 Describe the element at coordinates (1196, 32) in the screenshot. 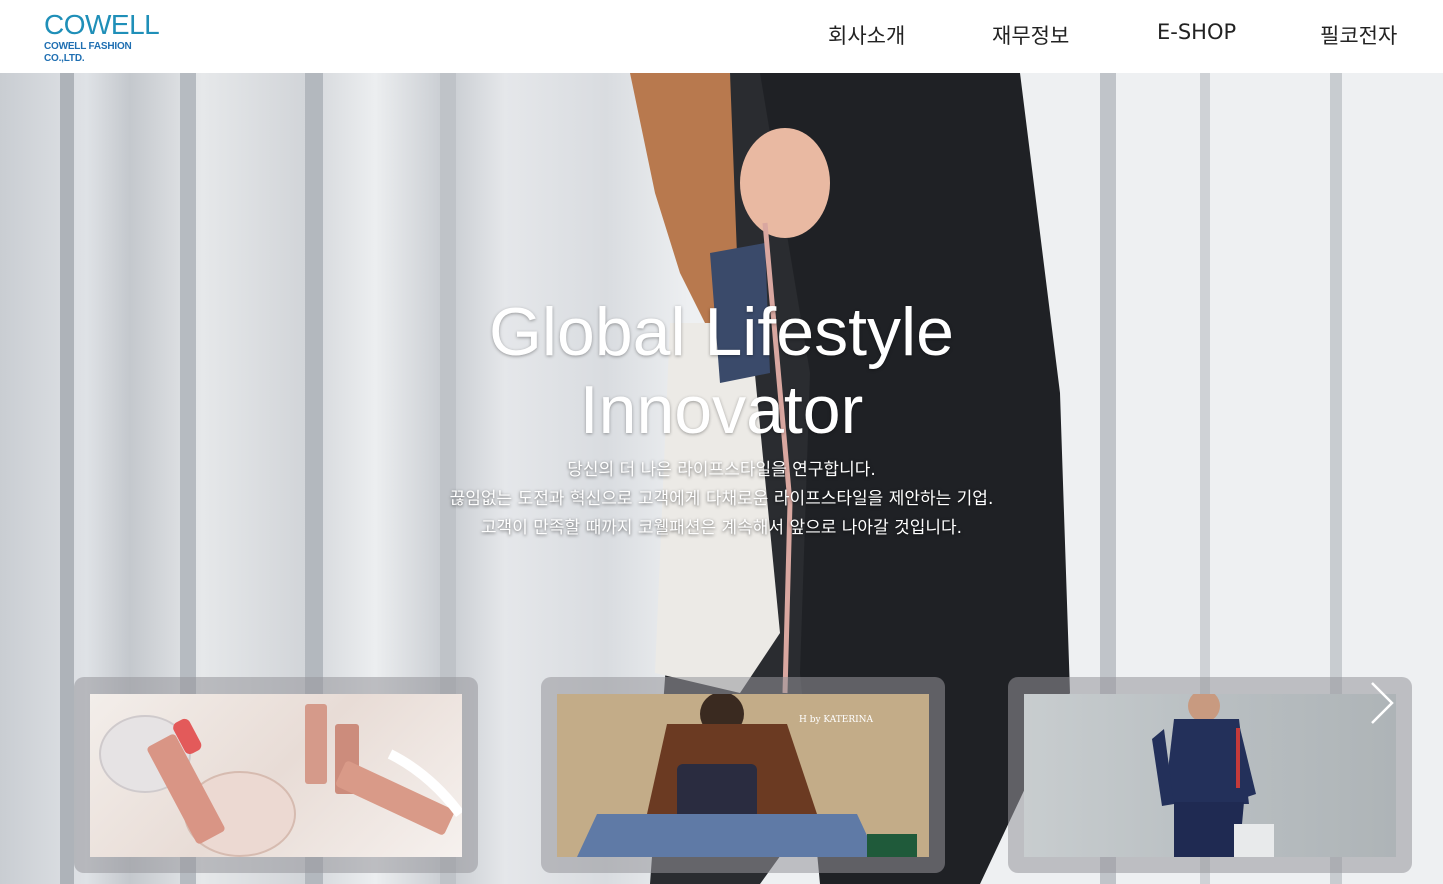

I see `nav-item-eshop: E-SHOP` at that location.